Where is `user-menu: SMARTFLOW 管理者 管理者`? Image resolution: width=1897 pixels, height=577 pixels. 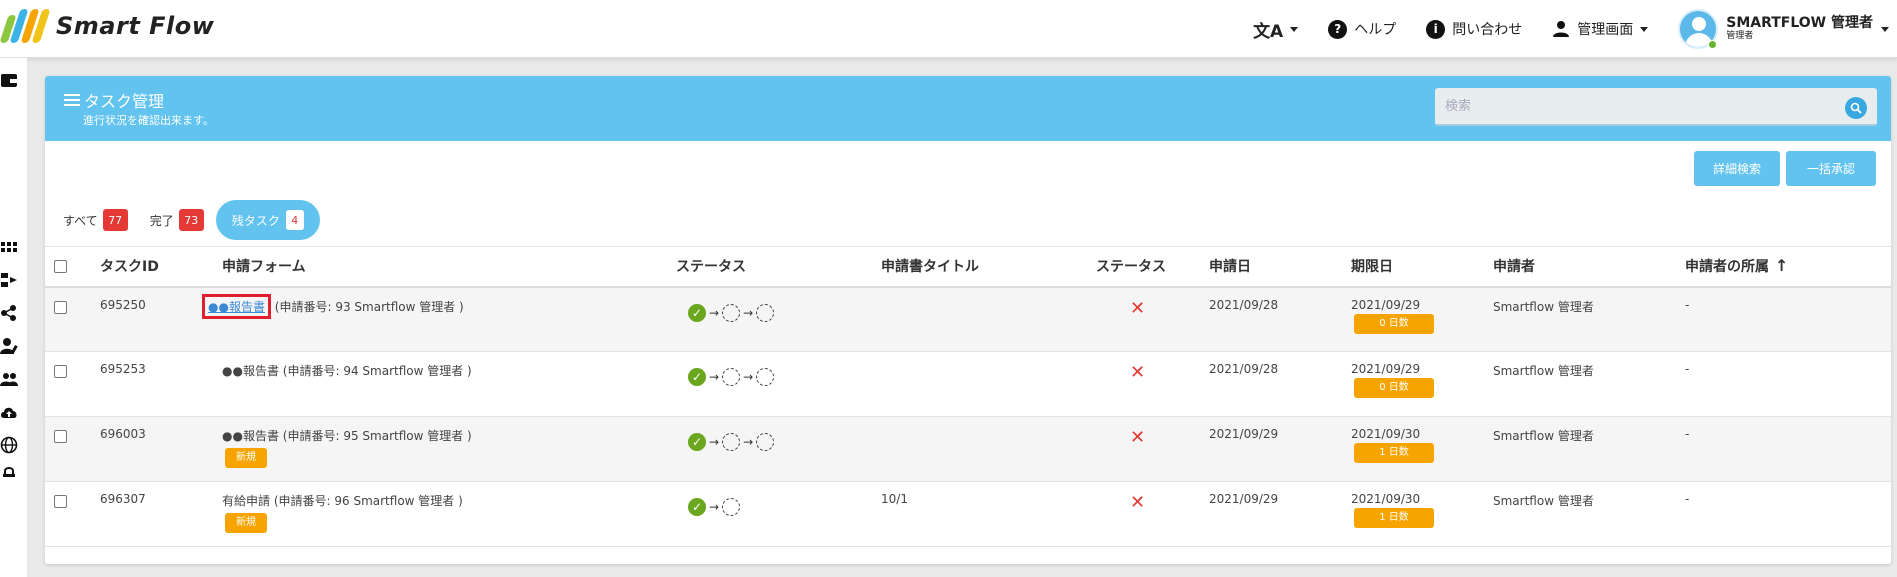
user-menu: SMARTFLOW 管理者 管理者 is located at coordinates (1783, 29).